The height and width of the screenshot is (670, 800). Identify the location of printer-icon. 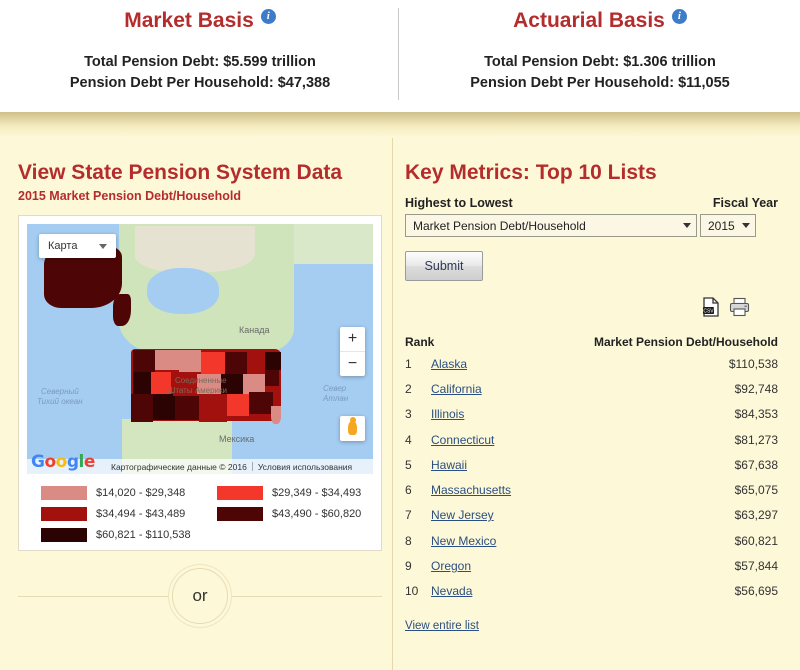
(739, 307).